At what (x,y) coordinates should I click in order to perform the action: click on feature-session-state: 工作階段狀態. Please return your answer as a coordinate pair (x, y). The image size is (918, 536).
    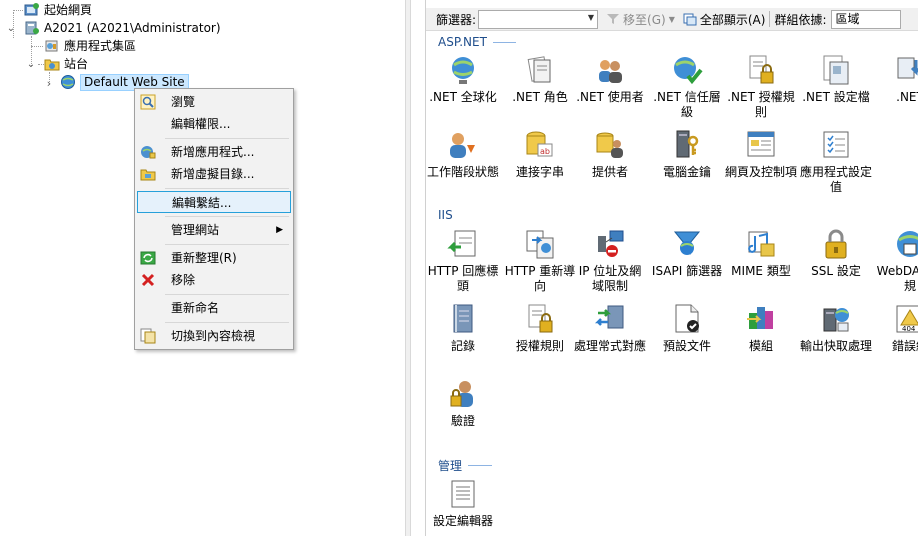
    Looking at the image, I should click on (463, 154).